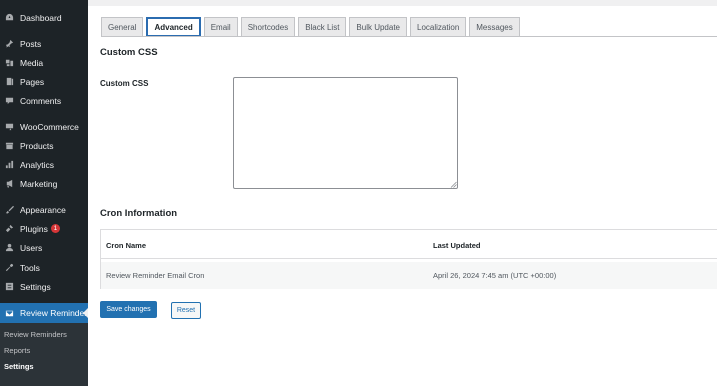 The width and height of the screenshot is (717, 386). Describe the element at coordinates (173, 27) in the screenshot. I see `tab-advanced: Advanced` at that location.